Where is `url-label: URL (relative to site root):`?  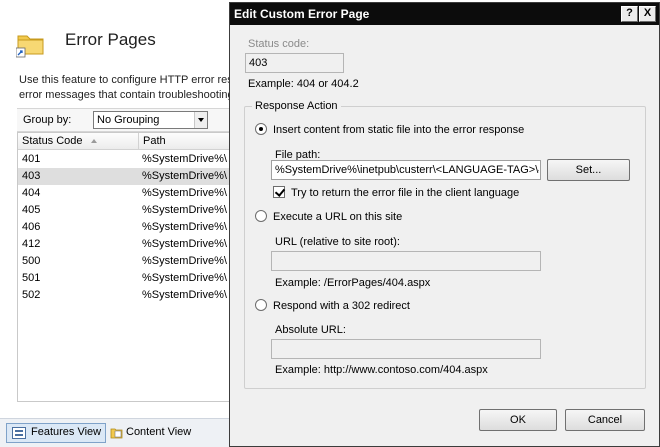
url-label: URL (relative to site root): is located at coordinates (337, 242).